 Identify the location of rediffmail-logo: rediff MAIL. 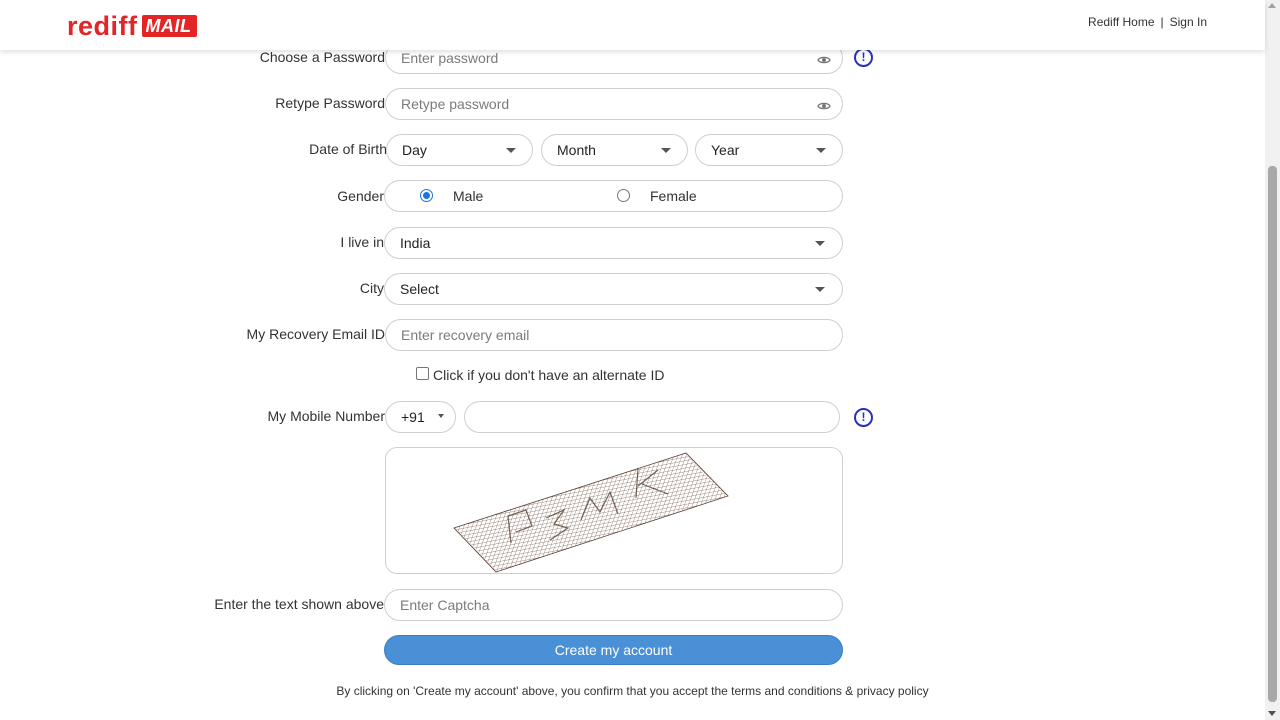
(132, 26).